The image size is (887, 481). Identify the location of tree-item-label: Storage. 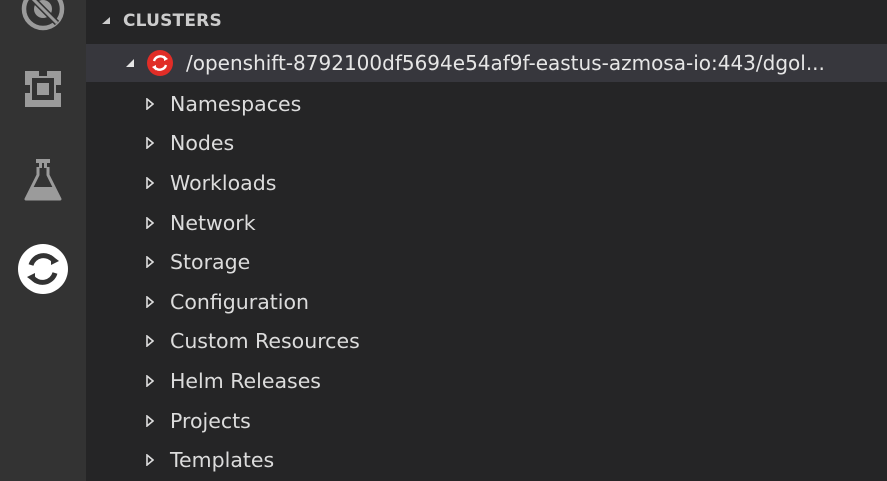
(210, 262).